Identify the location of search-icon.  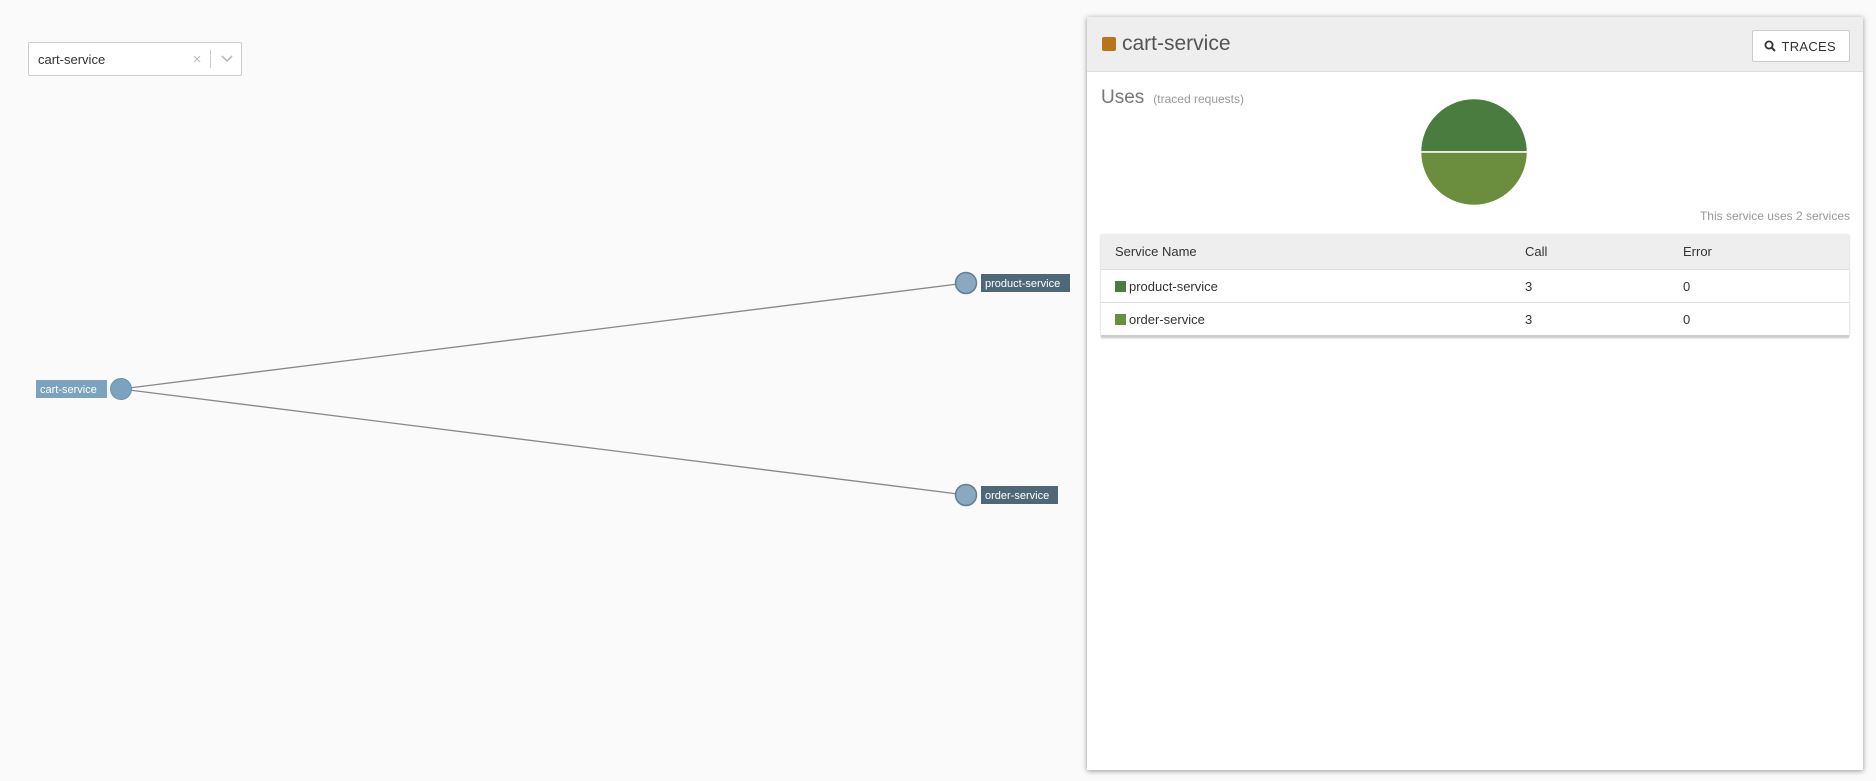
(1770, 46).